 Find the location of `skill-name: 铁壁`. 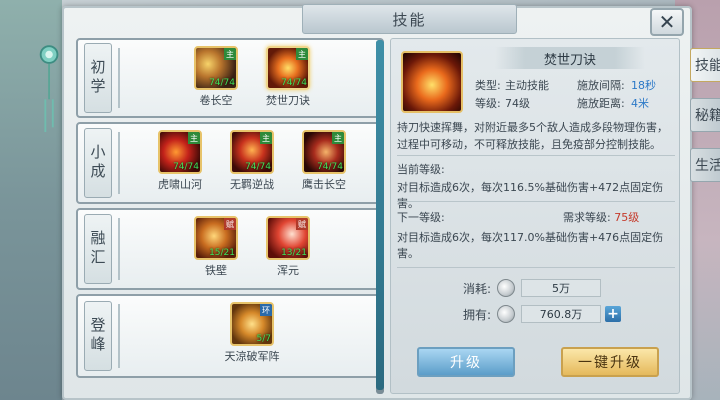

skill-name: 铁壁 is located at coordinates (216, 270).